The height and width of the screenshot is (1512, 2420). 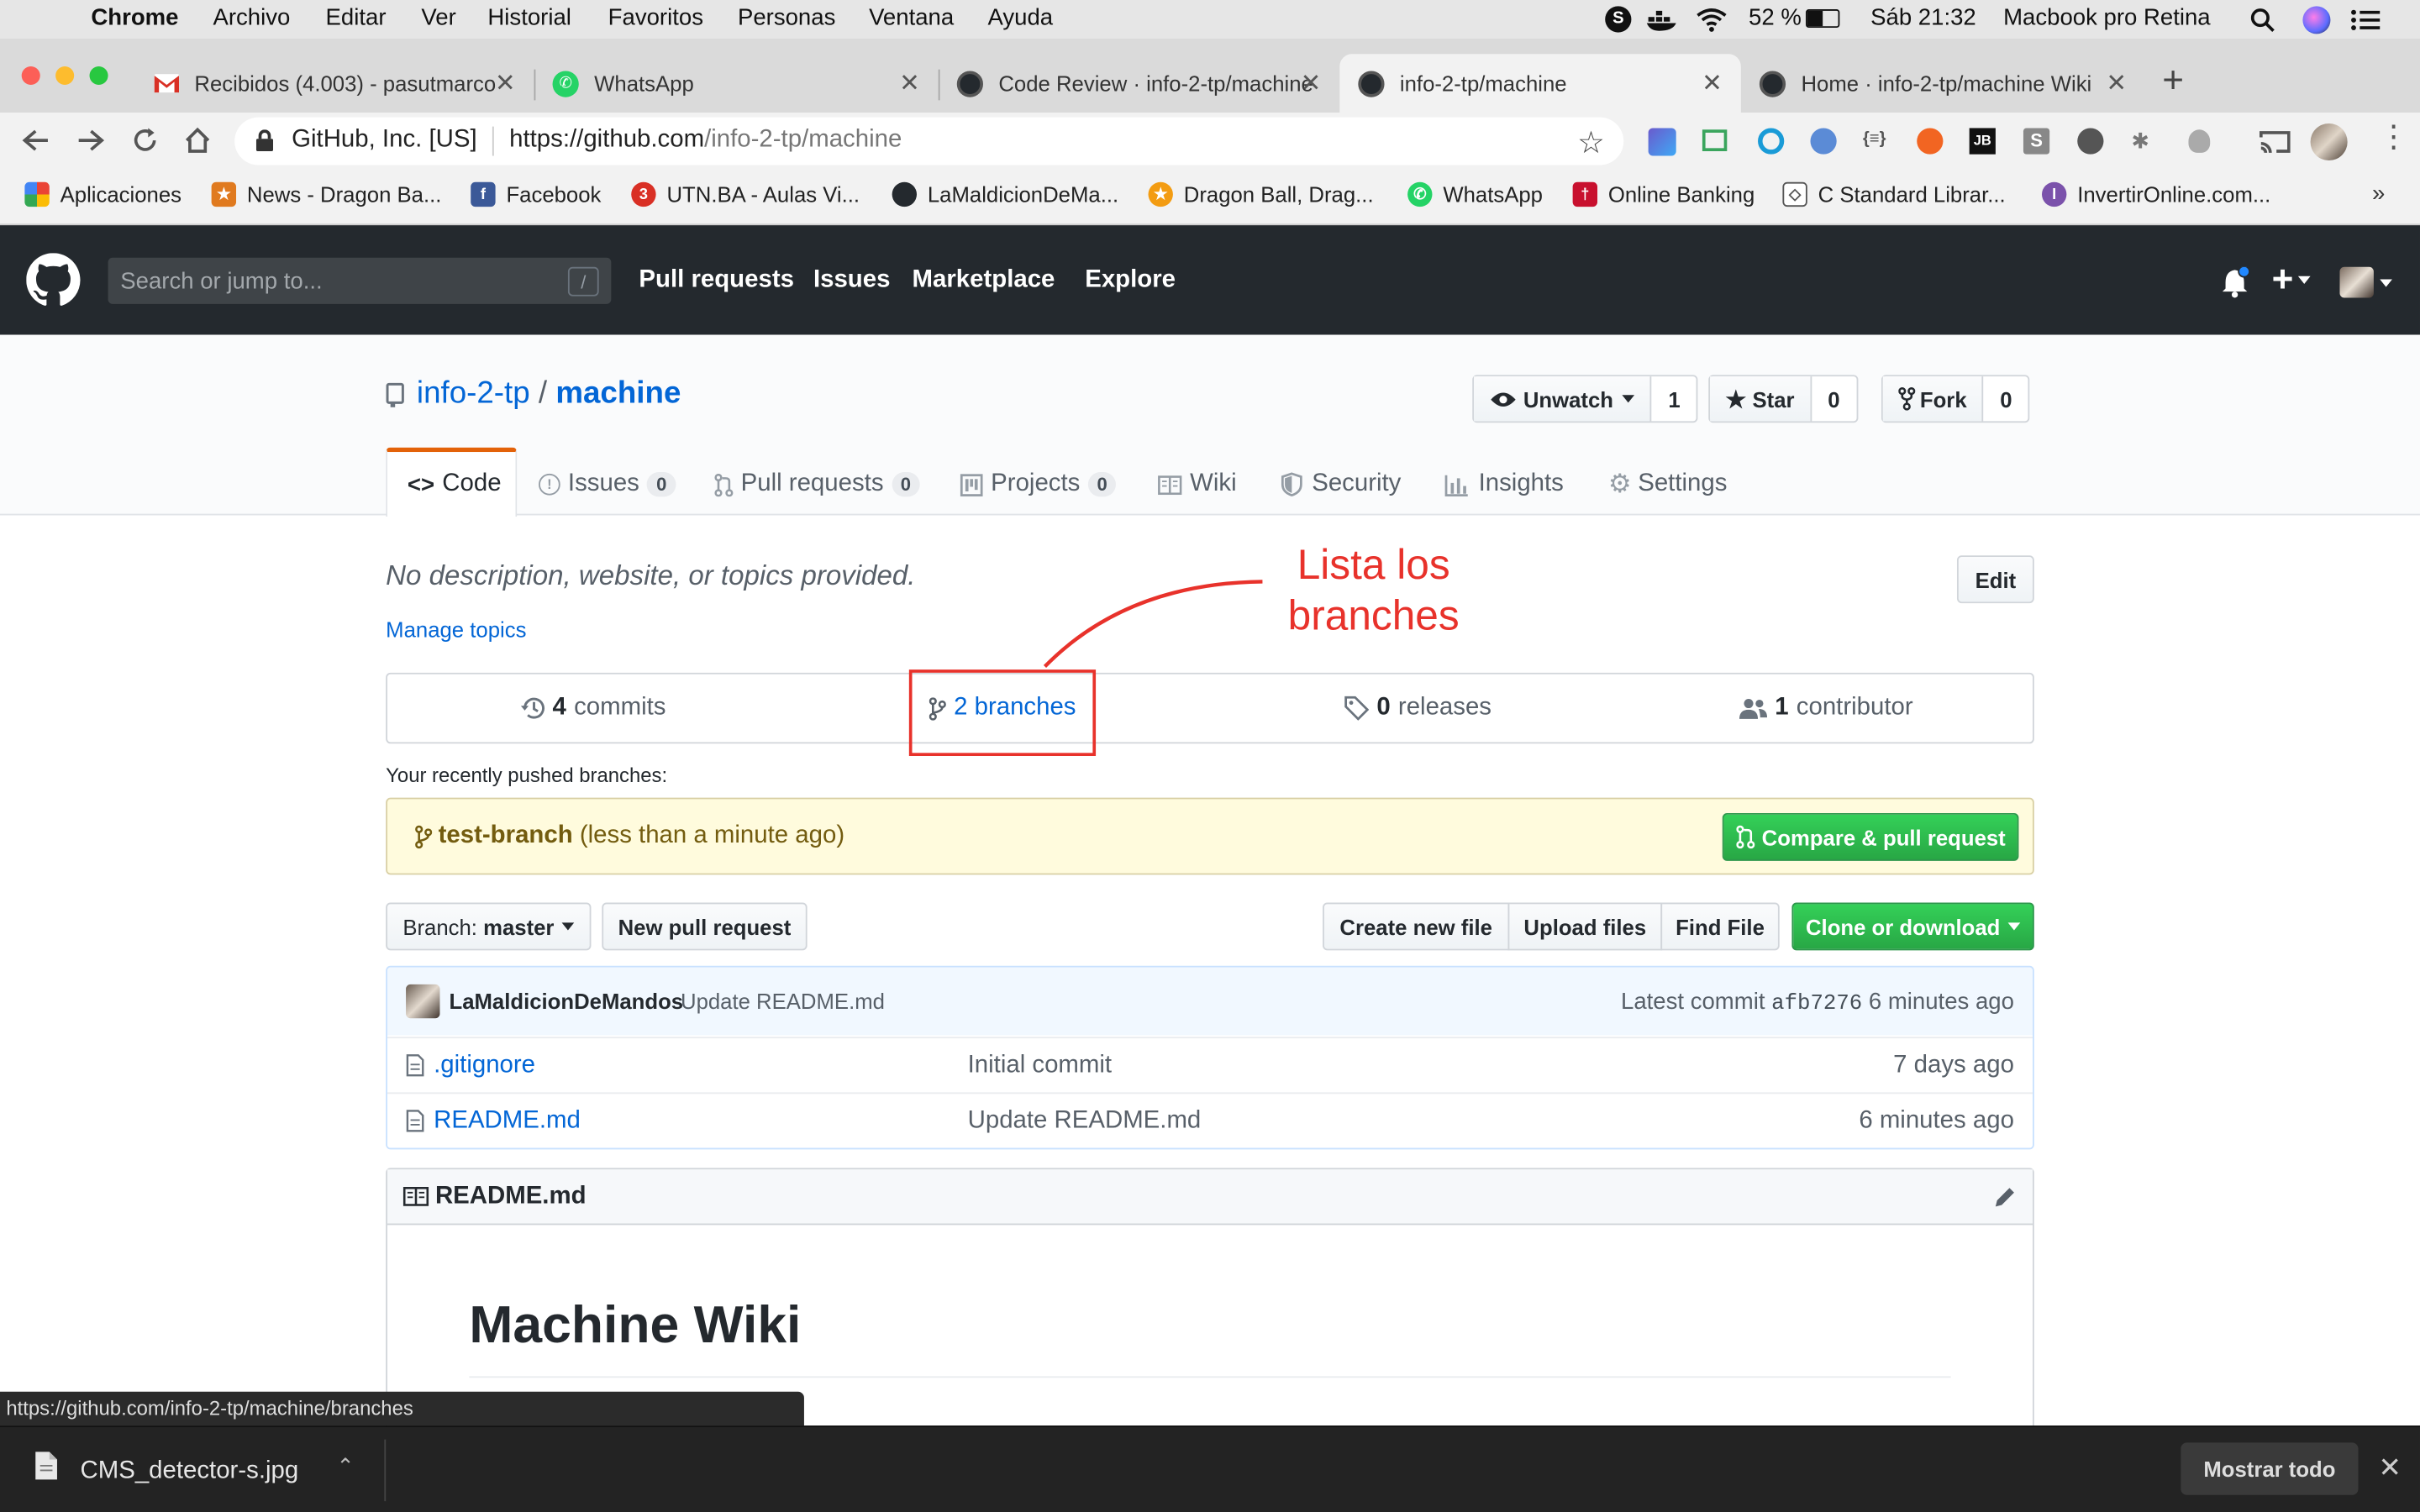 I want to click on chrome-menu-icon: ⋮, so click(x=2393, y=137).